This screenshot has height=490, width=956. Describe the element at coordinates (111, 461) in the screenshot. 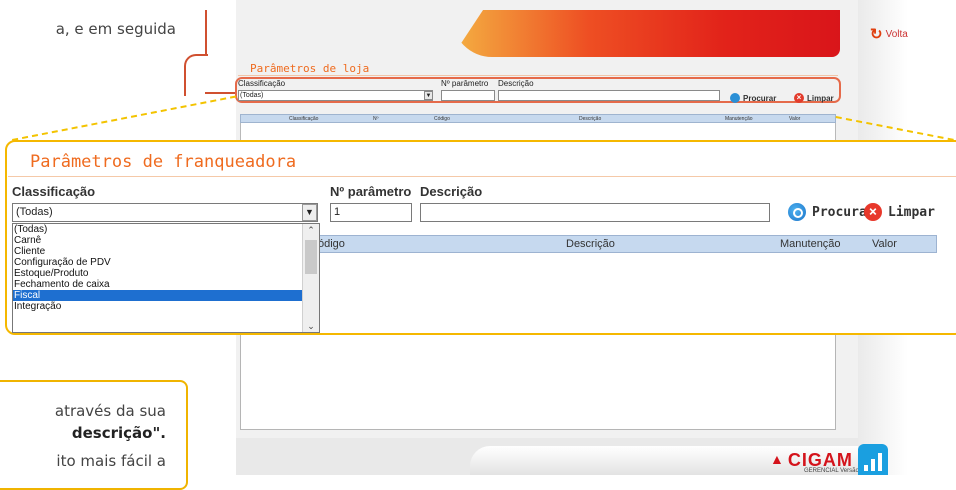

I see `callout-text-line: ito mais fácil a` at that location.